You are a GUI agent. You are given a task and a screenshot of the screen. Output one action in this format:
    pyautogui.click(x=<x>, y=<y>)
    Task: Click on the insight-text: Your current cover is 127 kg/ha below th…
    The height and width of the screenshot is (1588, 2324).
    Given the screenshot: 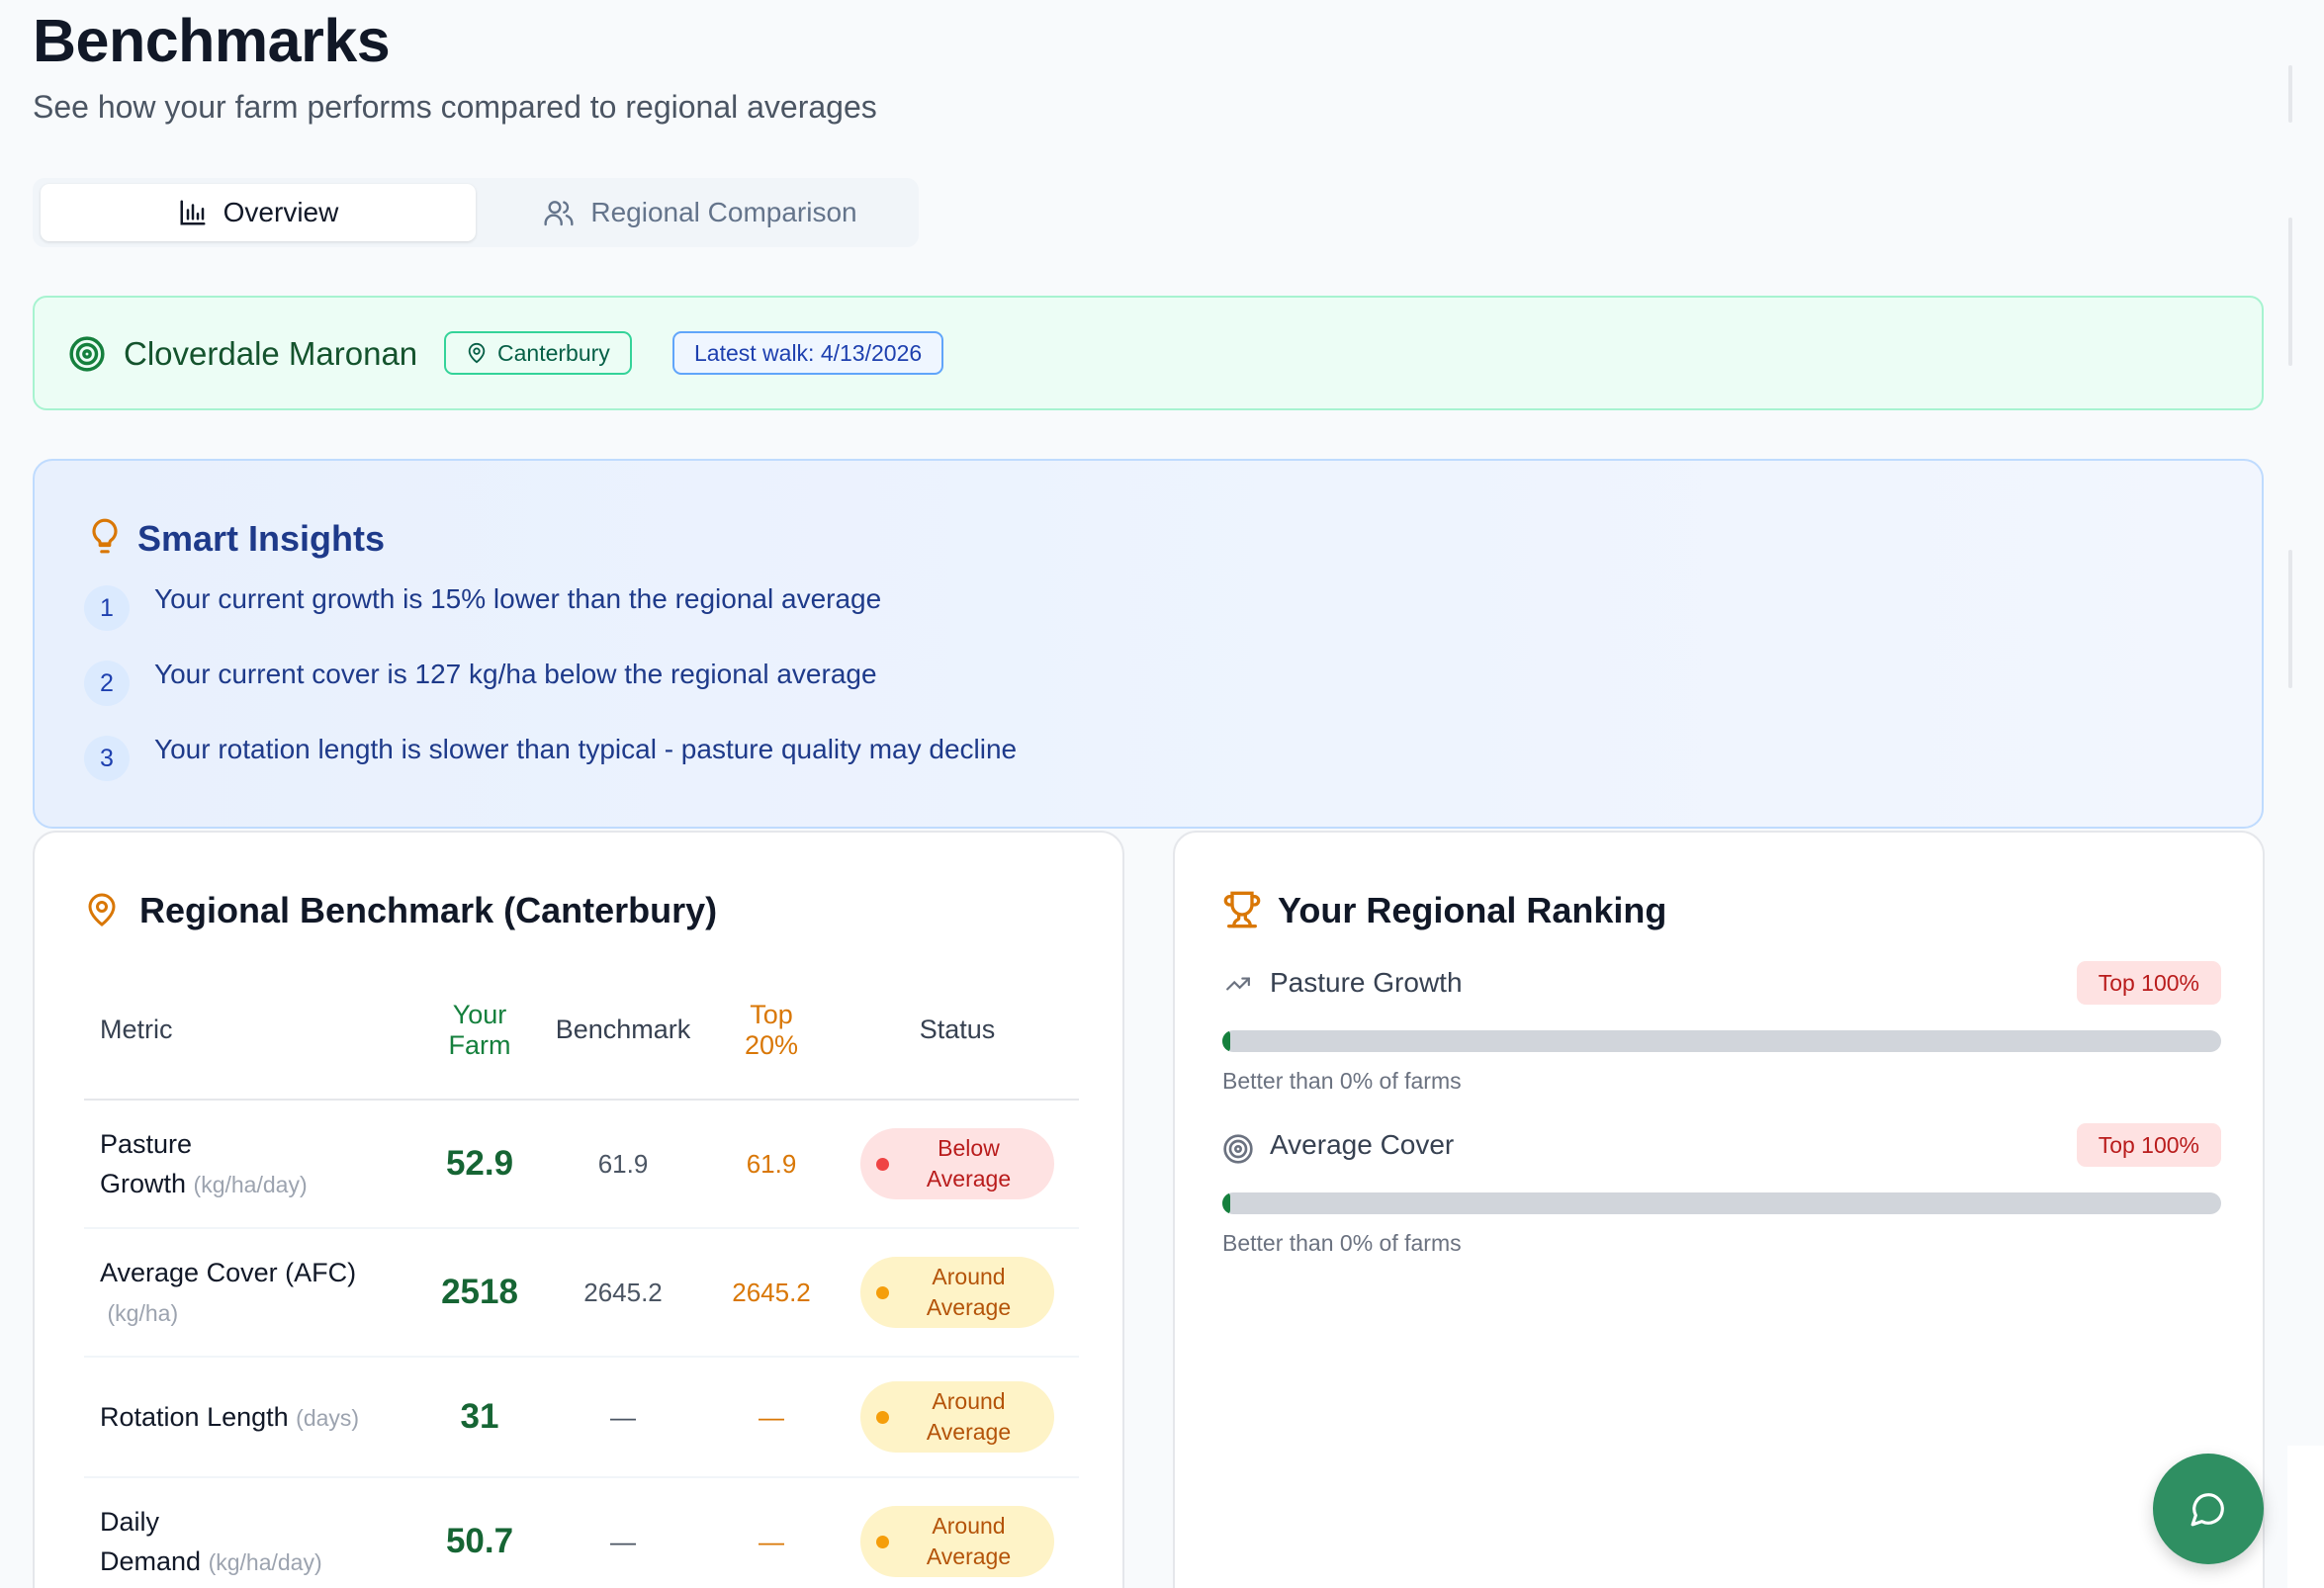 What is the action you would take?
    pyautogui.click(x=515, y=674)
    